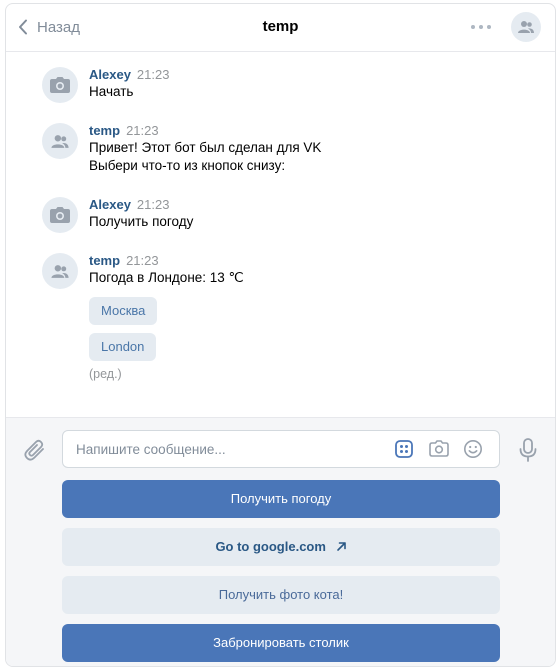  I want to click on message-text: Выбери что-то из кнопок снизу:, so click(187, 165).